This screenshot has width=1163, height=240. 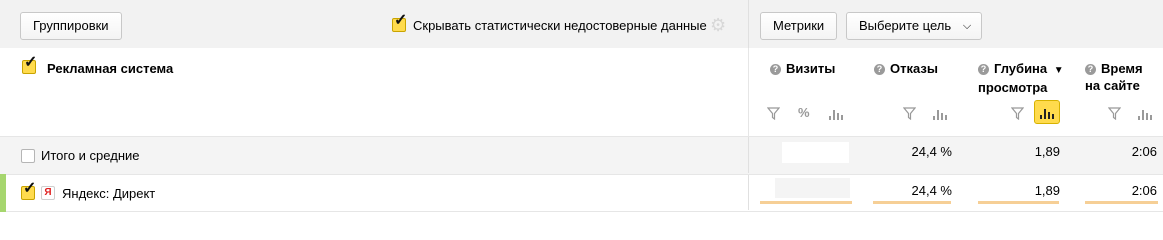 I want to click on goal-select: Выберите цель ⌵, so click(x=914, y=26).